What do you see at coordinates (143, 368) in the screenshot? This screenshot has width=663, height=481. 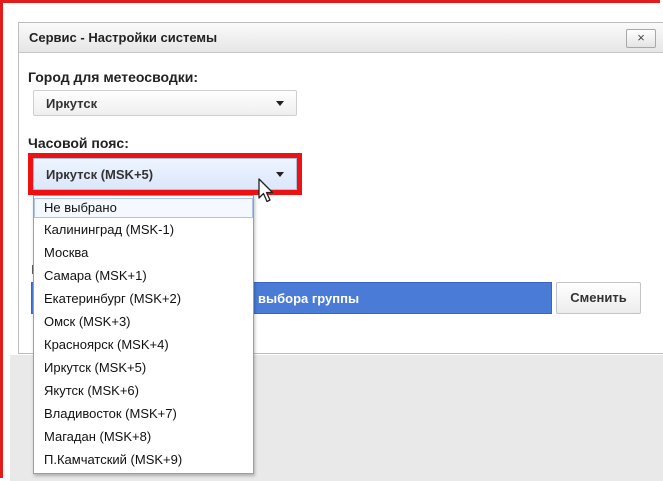 I see `timezone-option: Иркутск (MSK+5)` at bounding box center [143, 368].